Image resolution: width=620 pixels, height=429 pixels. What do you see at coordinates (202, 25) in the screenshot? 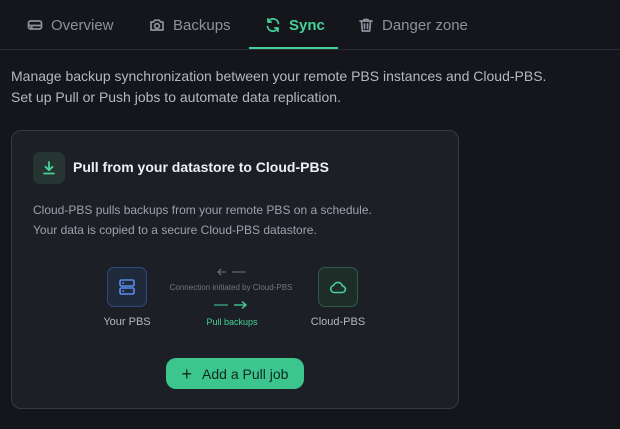
I see `tab-backups-label: Backups` at bounding box center [202, 25].